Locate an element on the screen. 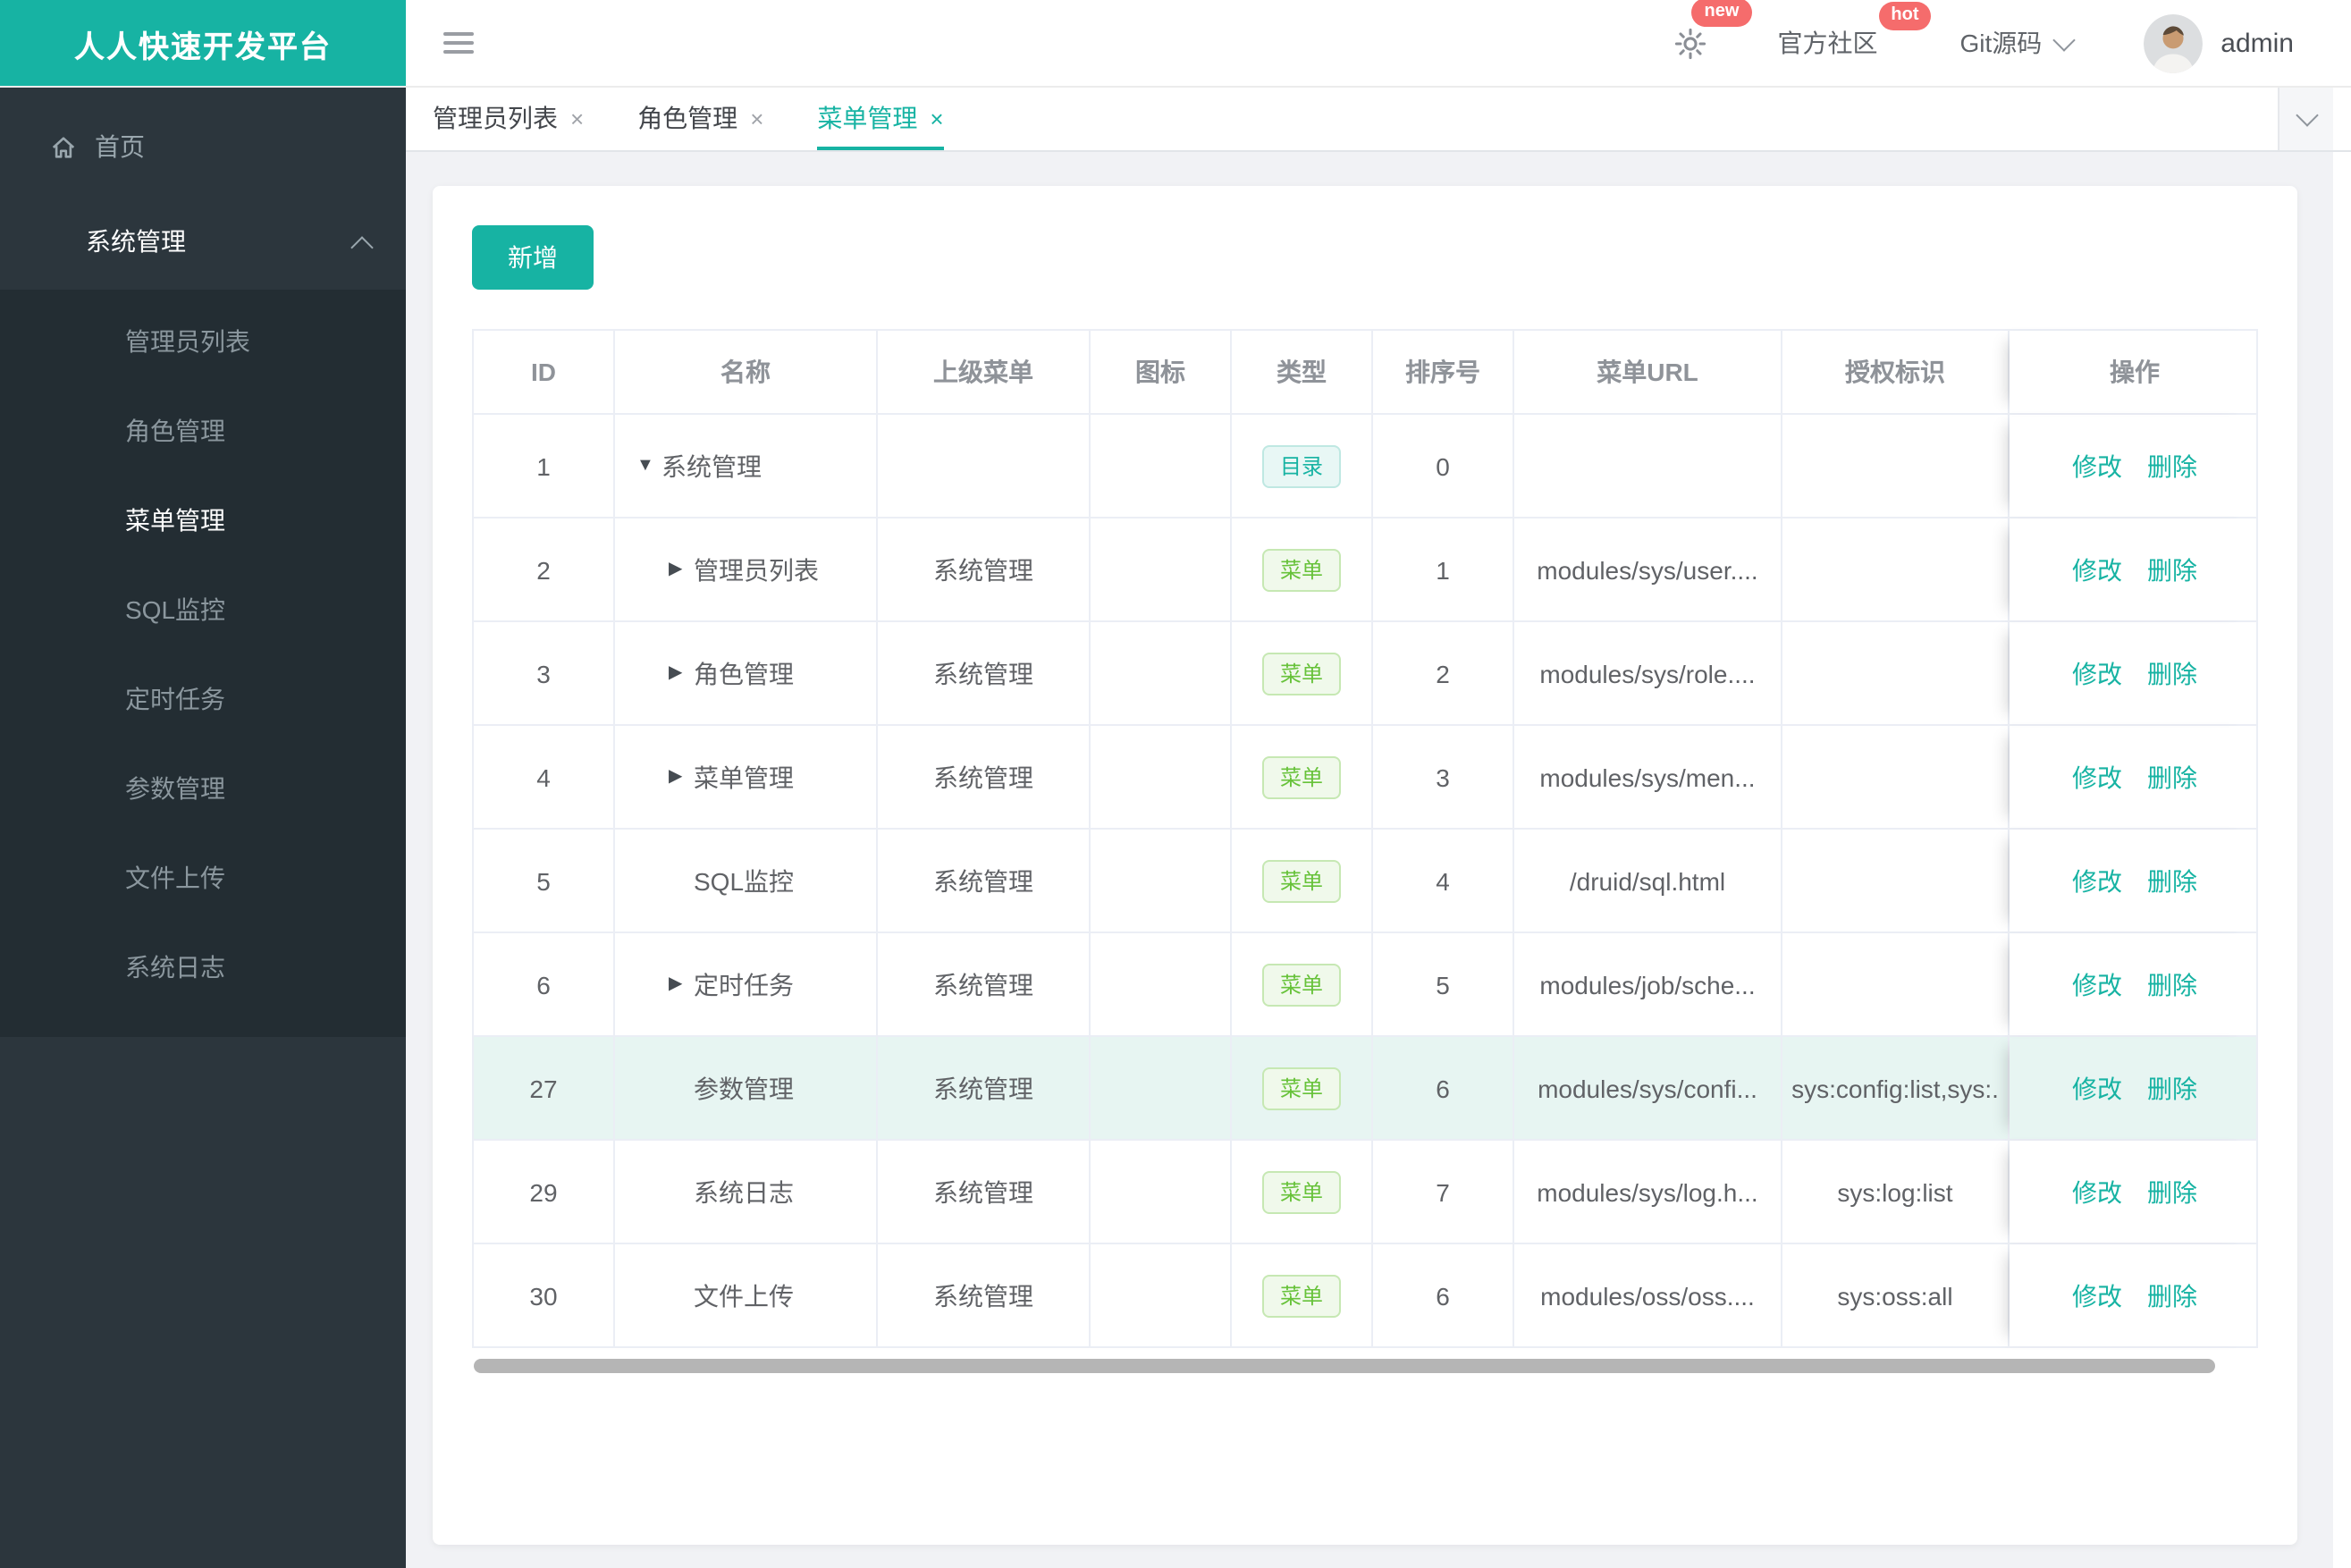 The width and height of the screenshot is (2351, 1568). table-row-4: 4 ▶ 菜单管理 系统管理 菜单 3 modules/sys/men... 修改 删除 is located at coordinates (1365, 778).